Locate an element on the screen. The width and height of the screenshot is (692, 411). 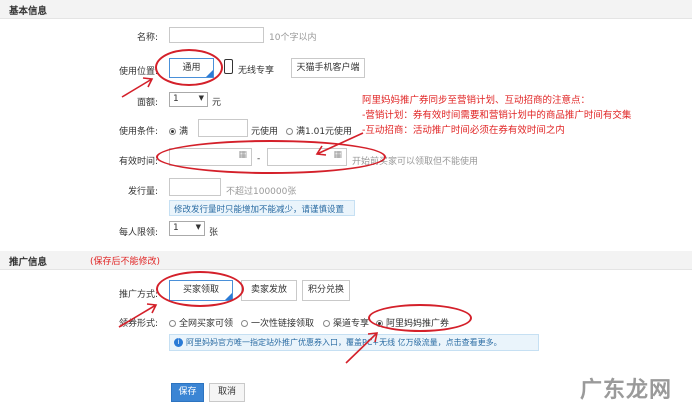
basic-info-title: 基本信息 is located at coordinates (28, 11).